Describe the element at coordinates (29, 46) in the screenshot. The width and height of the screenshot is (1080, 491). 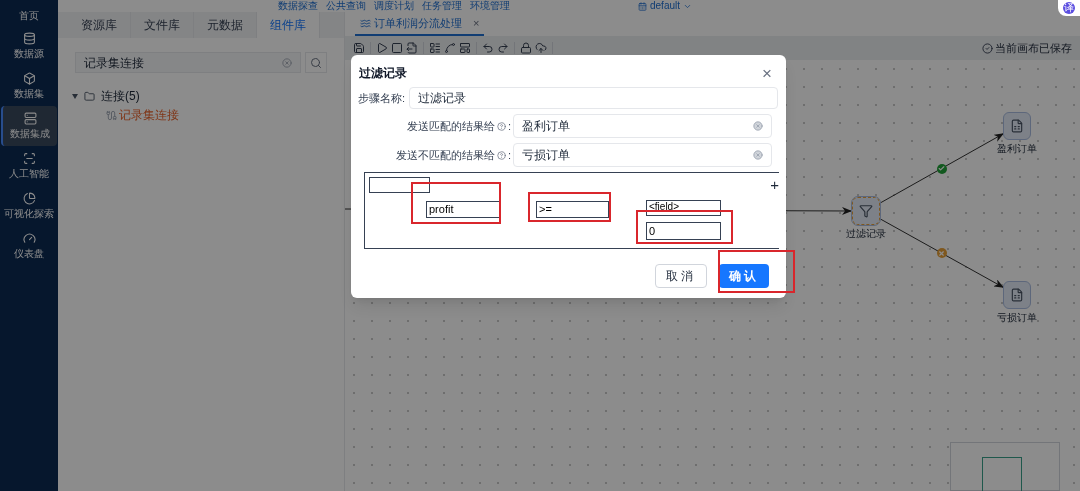
I see `sidebar-item: 数据源` at that location.